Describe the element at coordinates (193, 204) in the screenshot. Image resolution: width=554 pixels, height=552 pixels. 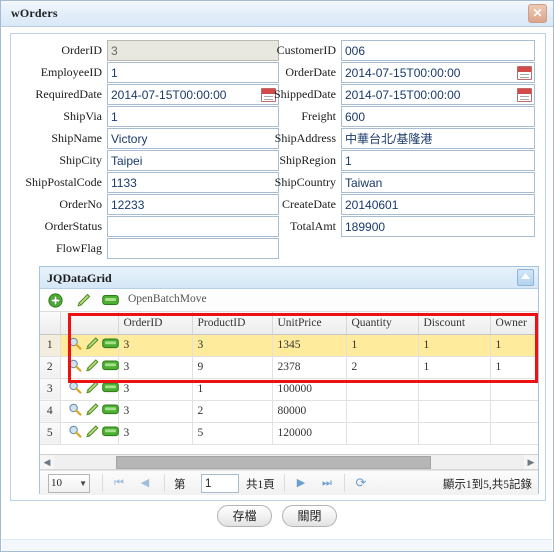
I see `field-input-orderno` at that location.